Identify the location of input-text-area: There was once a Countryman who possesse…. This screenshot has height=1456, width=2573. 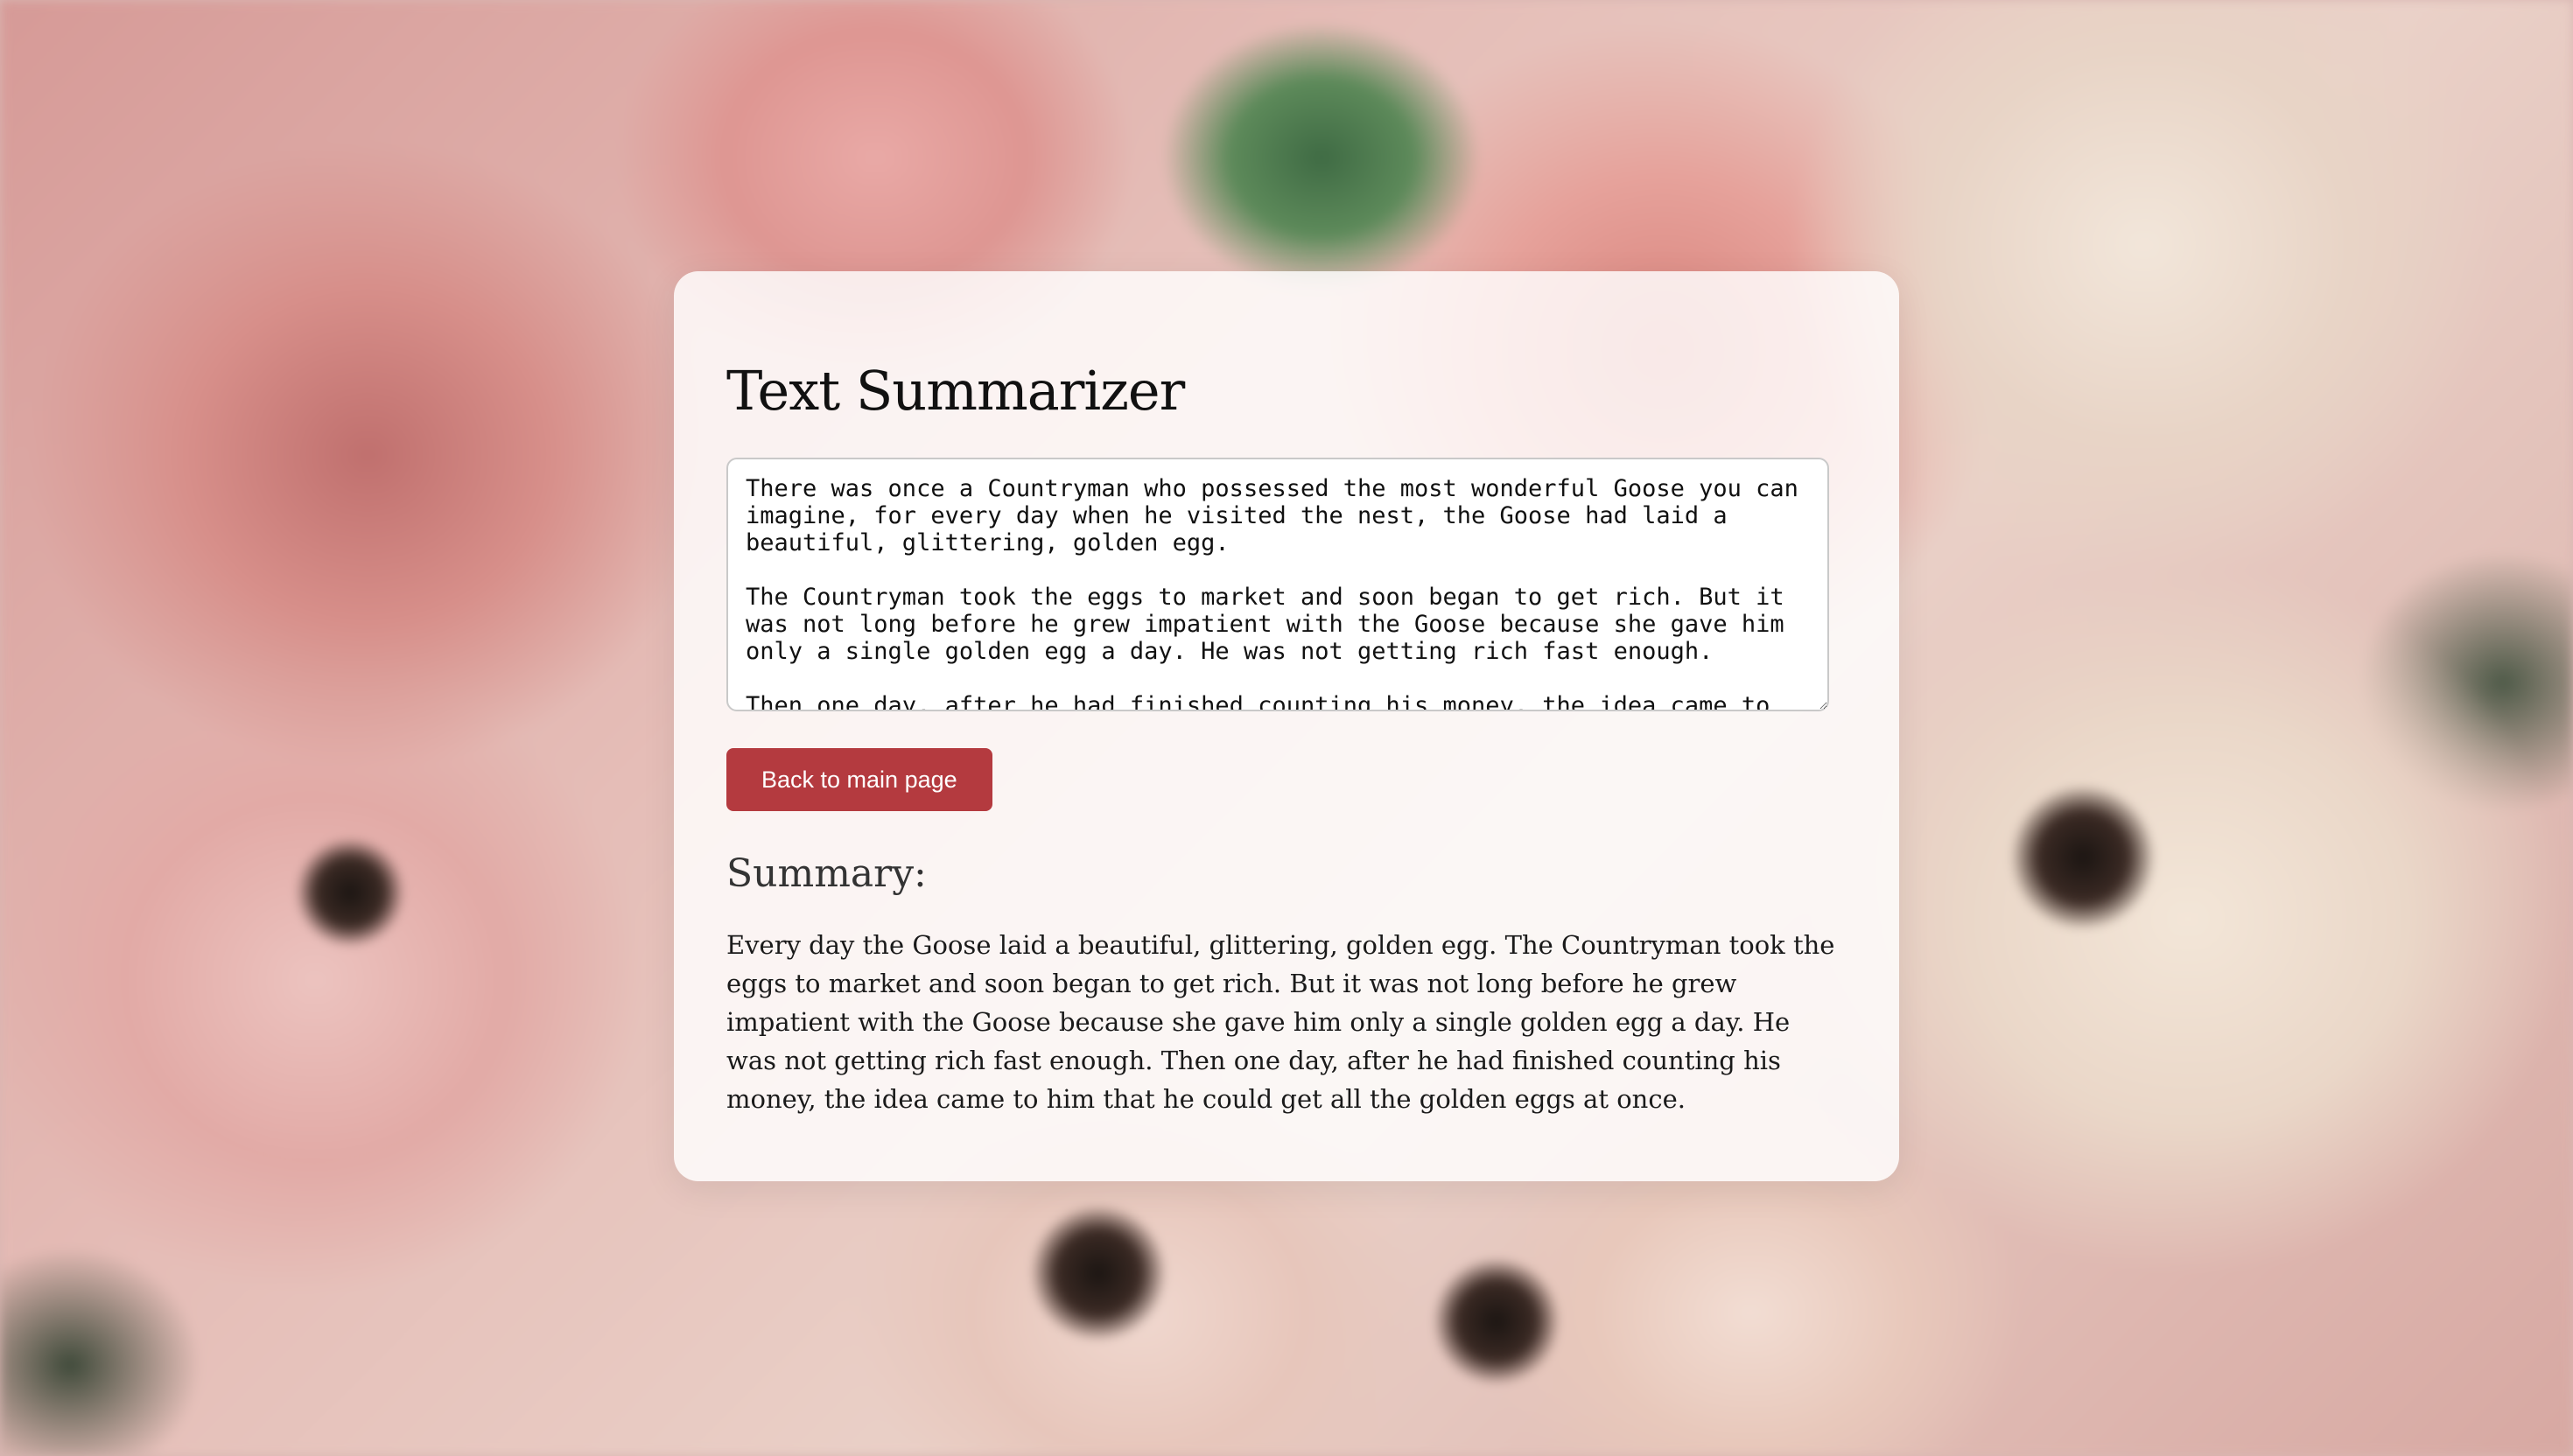
(1277, 584).